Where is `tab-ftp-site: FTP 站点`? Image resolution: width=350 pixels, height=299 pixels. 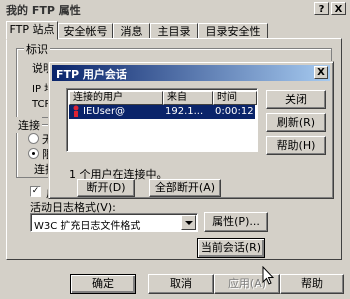
tab-ftp-site: FTP 站点 is located at coordinates (32, 30).